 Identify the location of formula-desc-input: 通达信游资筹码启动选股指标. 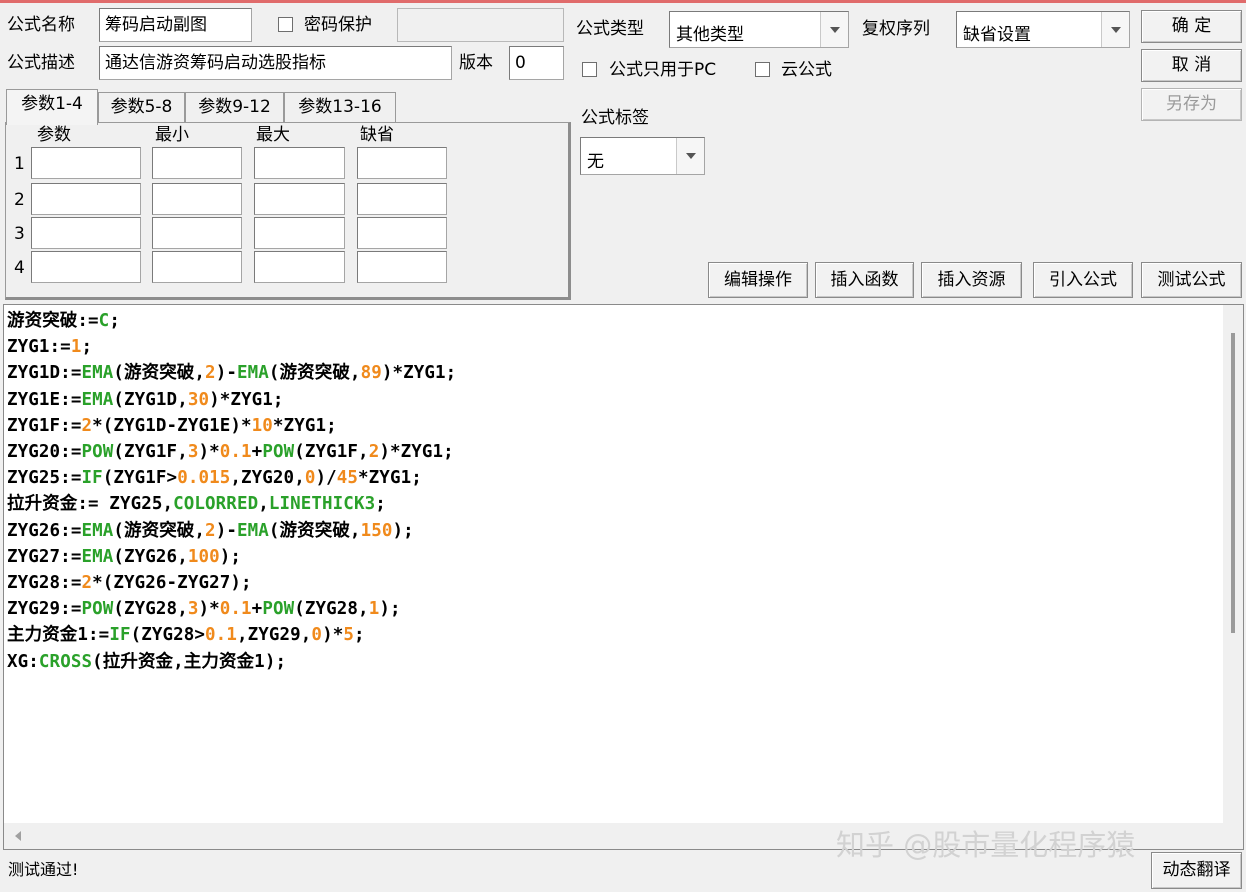
(275, 63).